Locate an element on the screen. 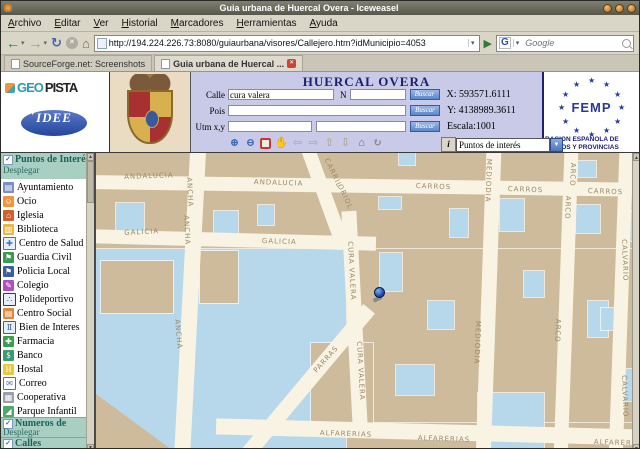 The height and width of the screenshot is (449, 640). poi-item-banco: $ Banco is located at coordinates (43, 355).